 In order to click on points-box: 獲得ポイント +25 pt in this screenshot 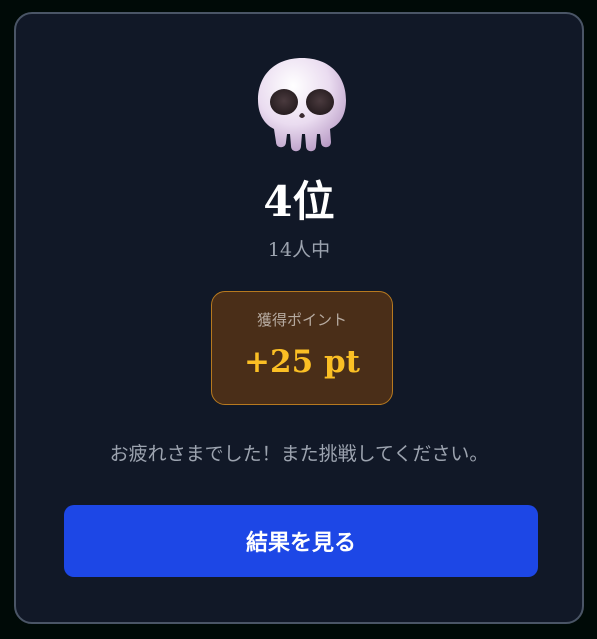, I will do `click(302, 348)`.